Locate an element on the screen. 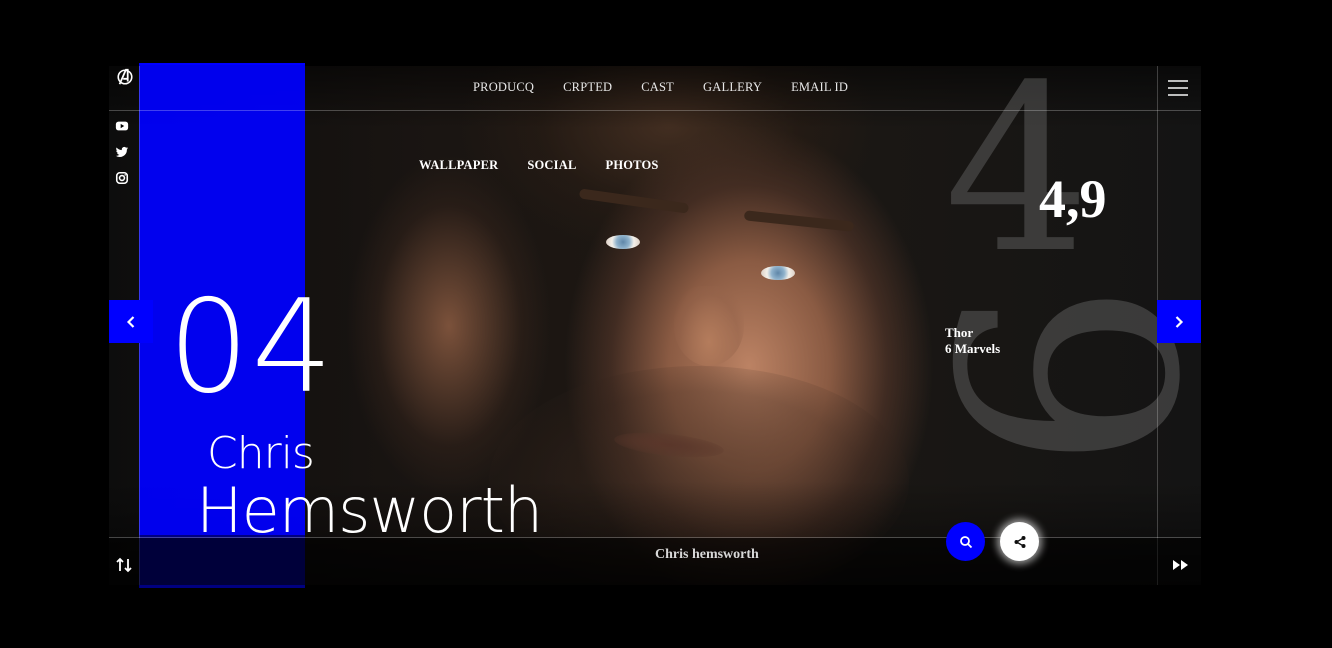  slide-number: 04 is located at coordinates (251, 347).